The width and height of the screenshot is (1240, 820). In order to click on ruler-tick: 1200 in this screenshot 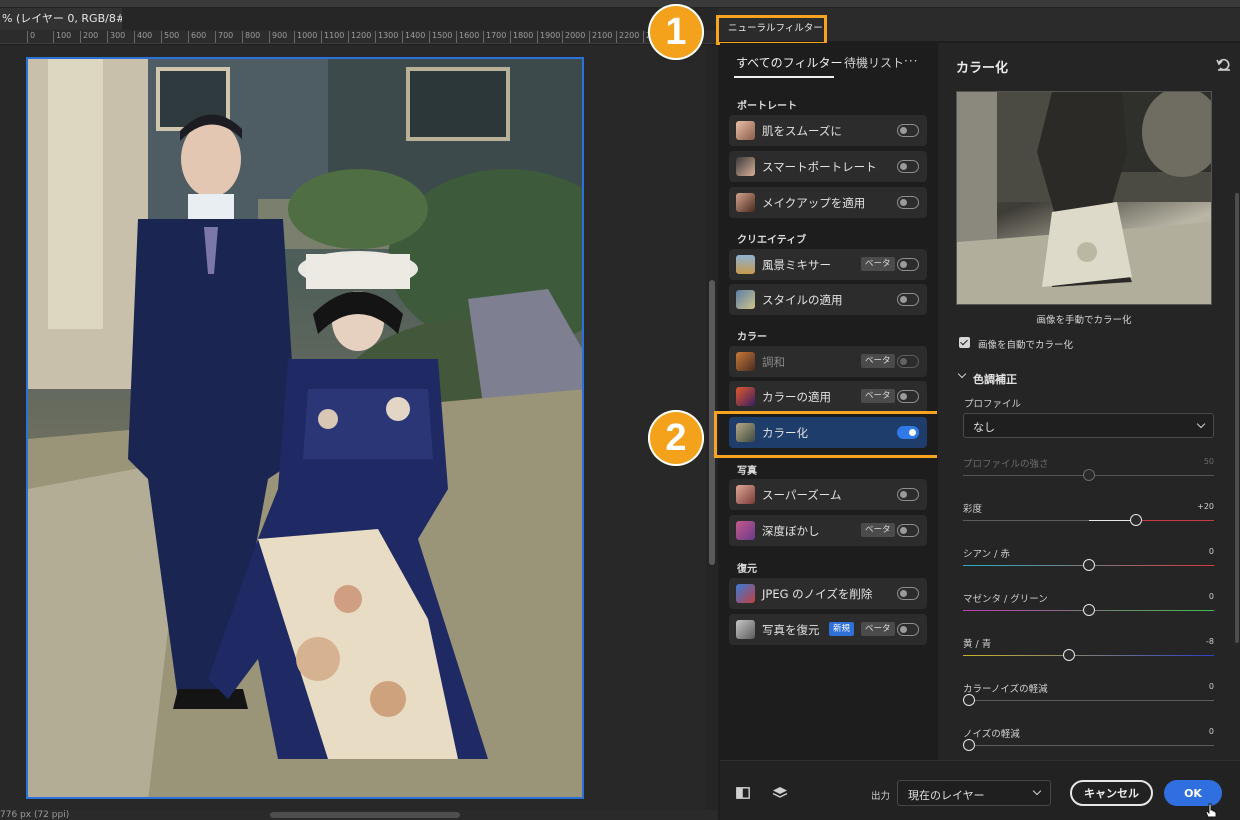, I will do `click(359, 37)`.